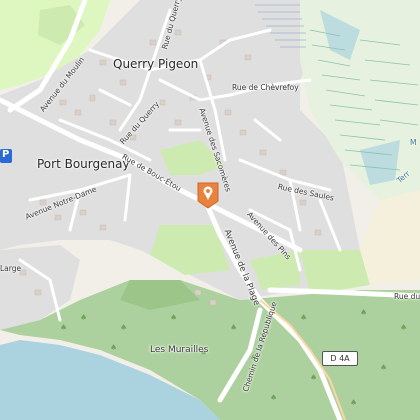  What do you see at coordinates (208, 195) in the screenshot?
I see `map-marker-icon` at bounding box center [208, 195].